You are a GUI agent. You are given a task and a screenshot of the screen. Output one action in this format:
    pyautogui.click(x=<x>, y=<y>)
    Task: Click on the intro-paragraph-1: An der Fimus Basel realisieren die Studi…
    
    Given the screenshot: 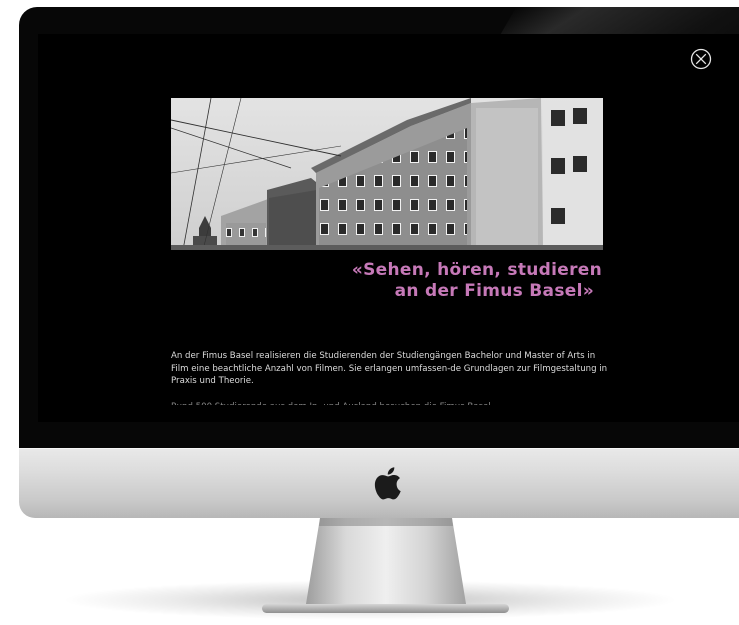 What is the action you would take?
    pyautogui.click(x=389, y=368)
    